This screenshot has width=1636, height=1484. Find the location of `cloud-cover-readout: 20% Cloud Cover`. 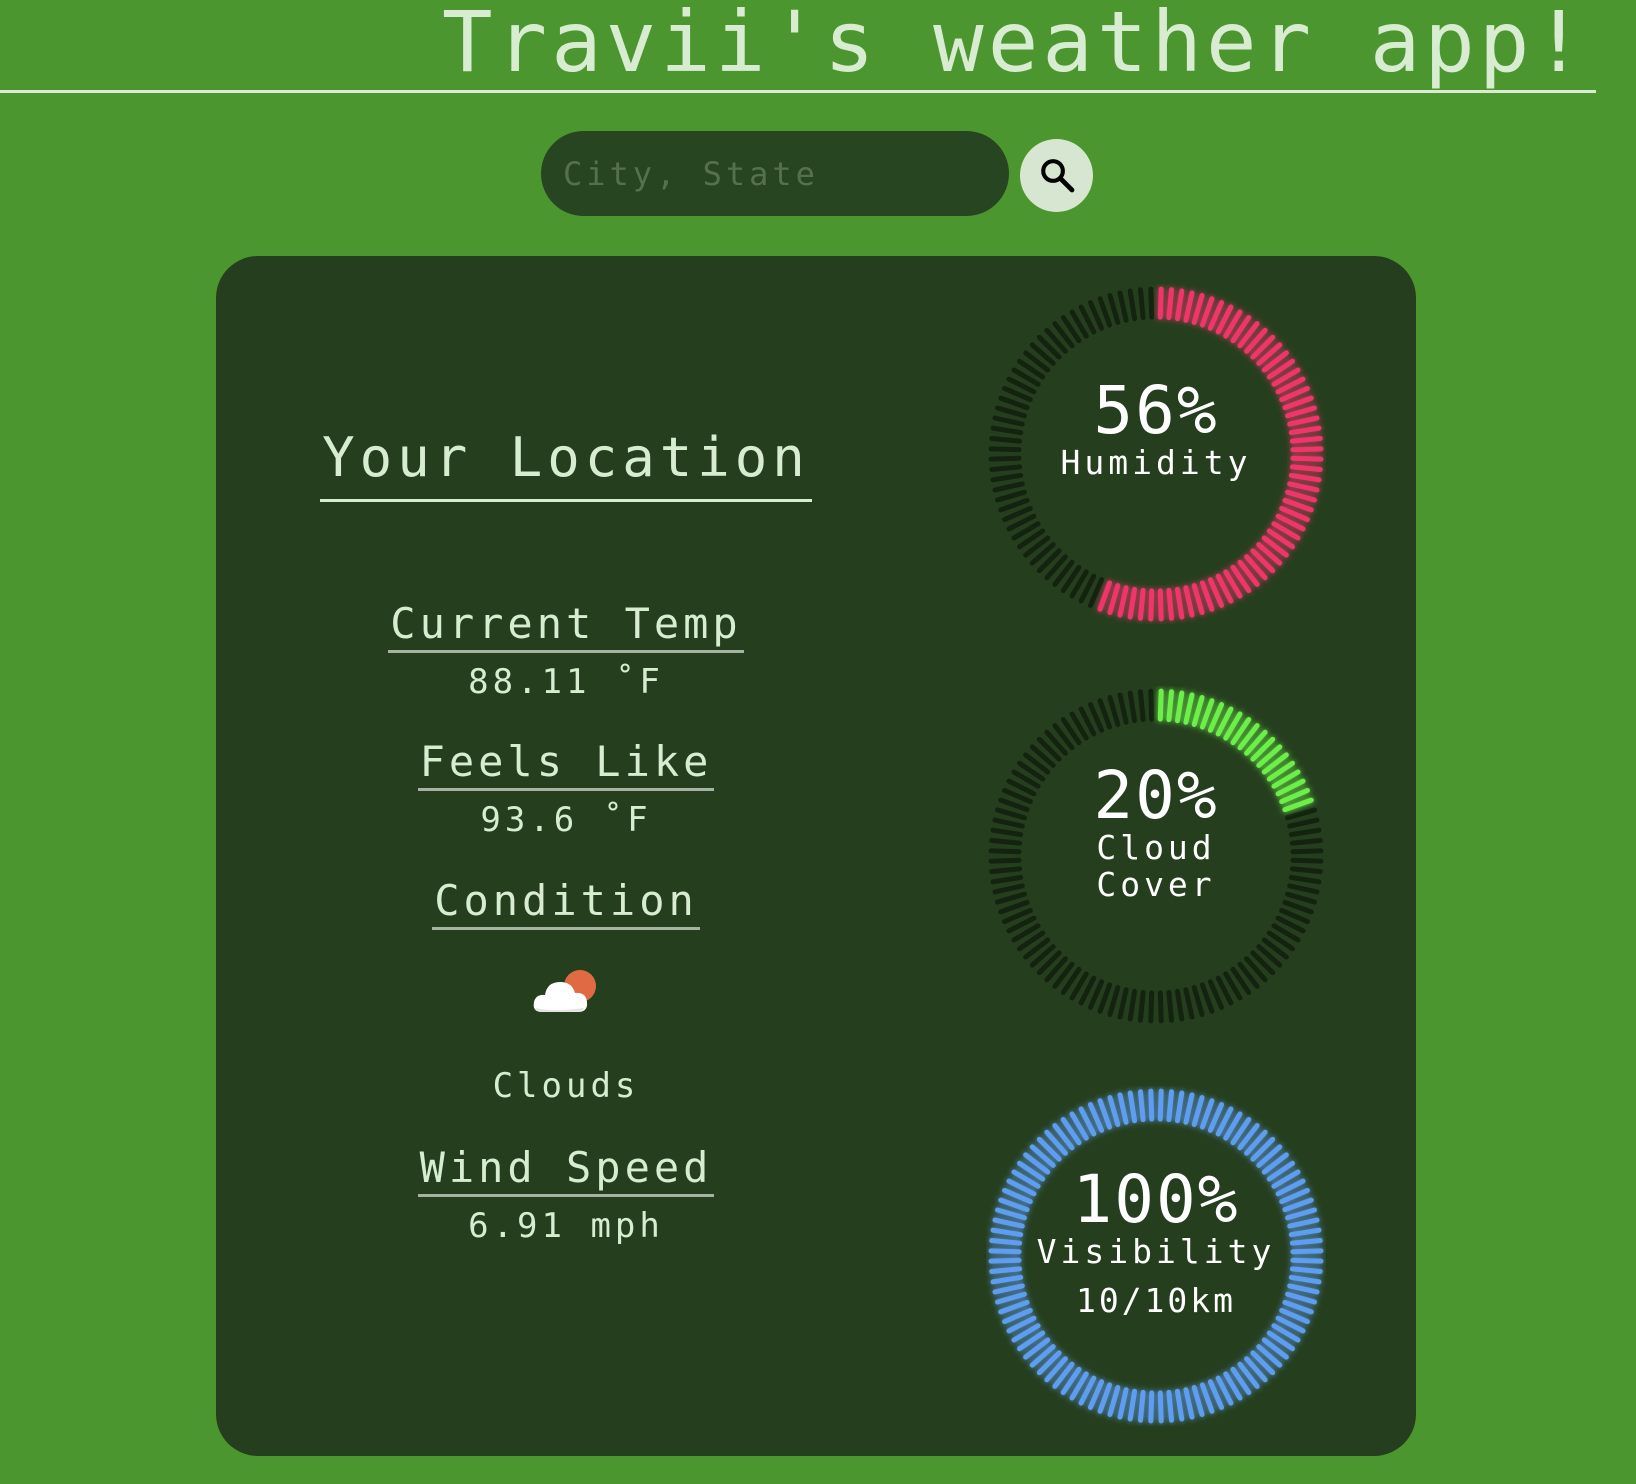

cloud-cover-readout: 20% Cloud Cover is located at coordinates (1156, 832).